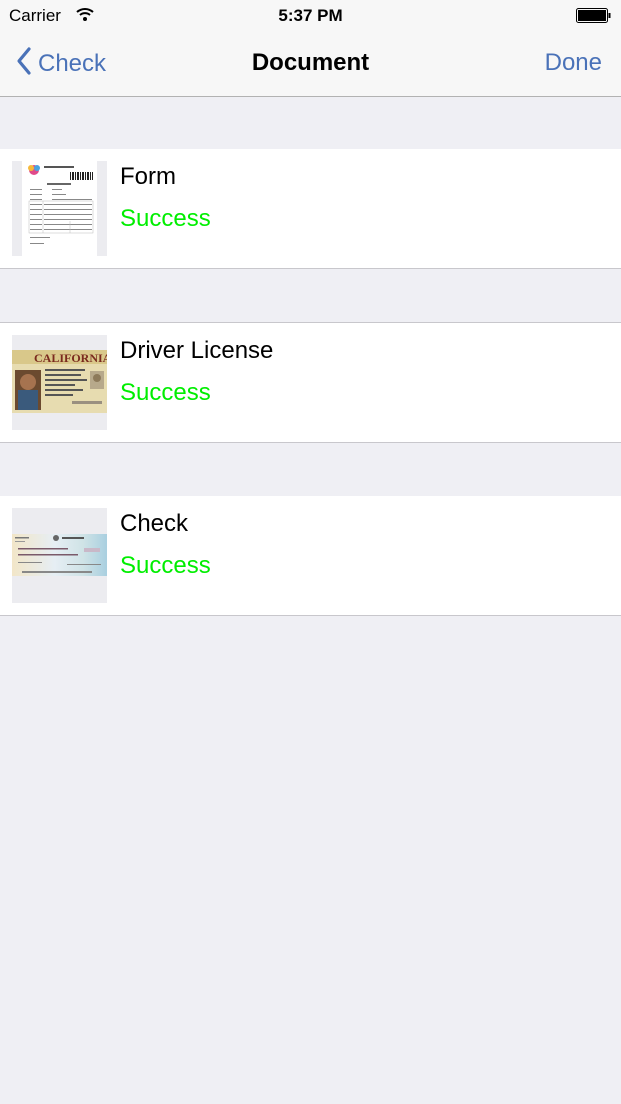 The width and height of the screenshot is (621, 1104). I want to click on page-title: Document, so click(310, 62).